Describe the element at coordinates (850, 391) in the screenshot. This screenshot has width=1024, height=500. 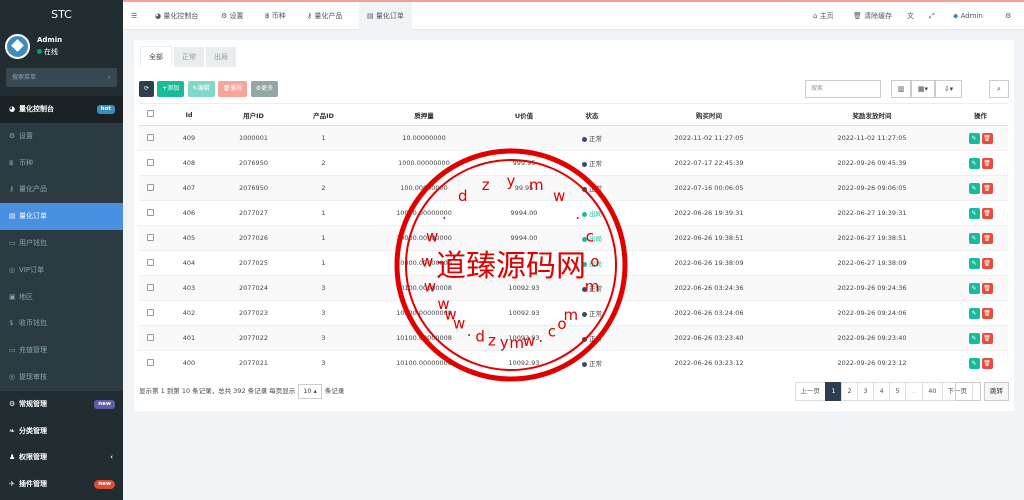
I see `page-button: 2` at that location.